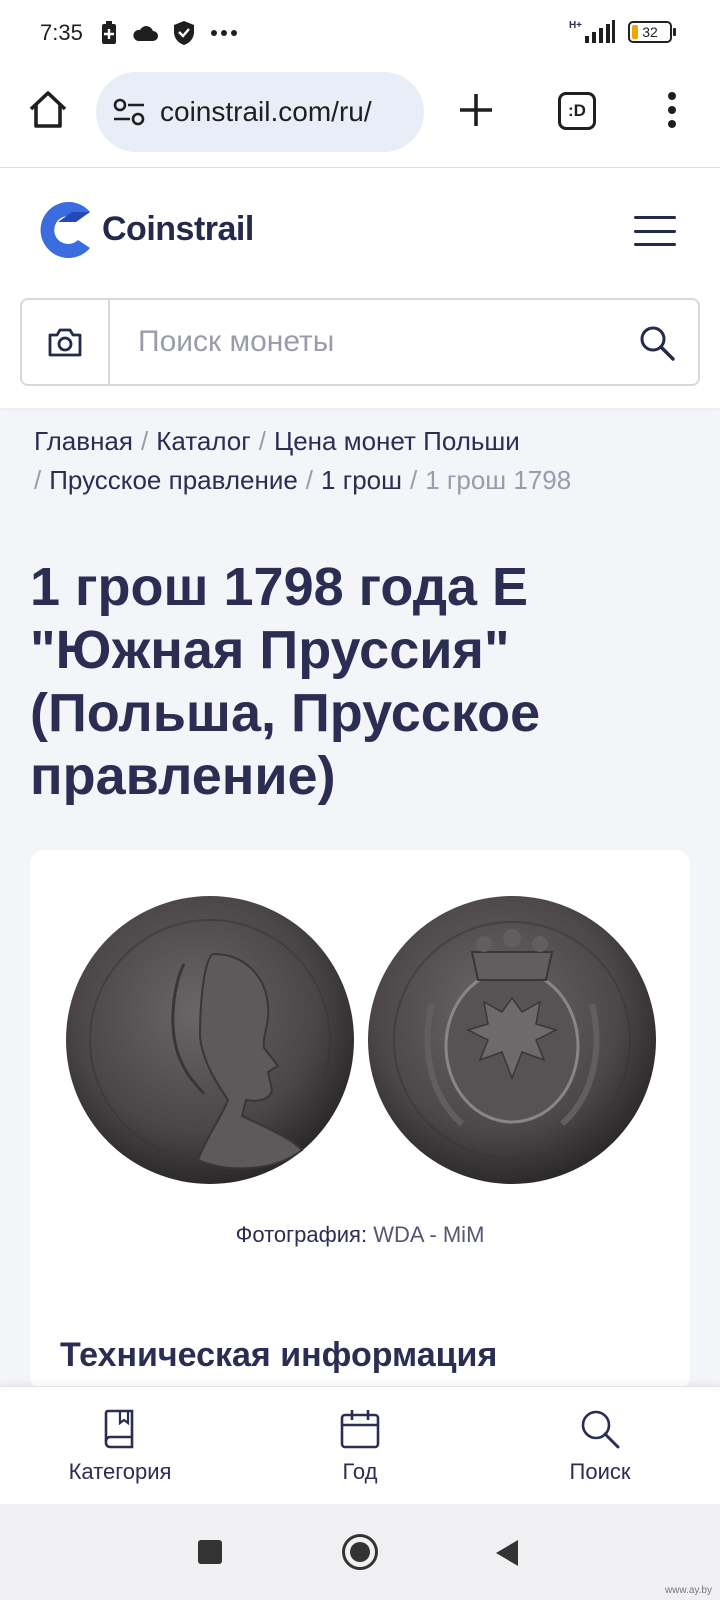 This screenshot has height=1600, width=720. I want to click on more-dots-icon, so click(224, 33).